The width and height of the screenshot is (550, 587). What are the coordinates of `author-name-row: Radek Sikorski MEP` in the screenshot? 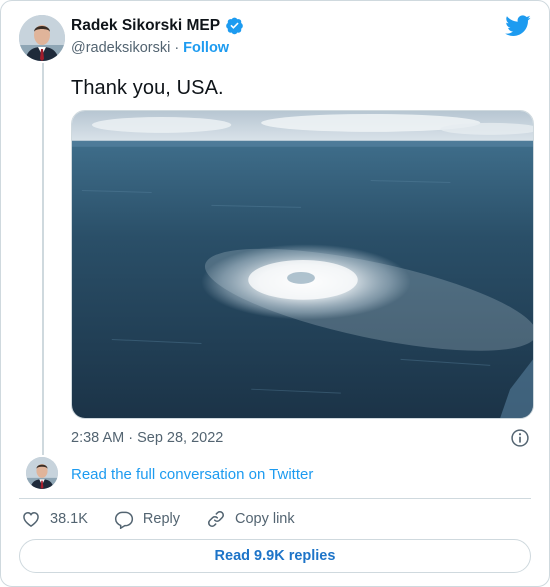 It's located at (157, 25).